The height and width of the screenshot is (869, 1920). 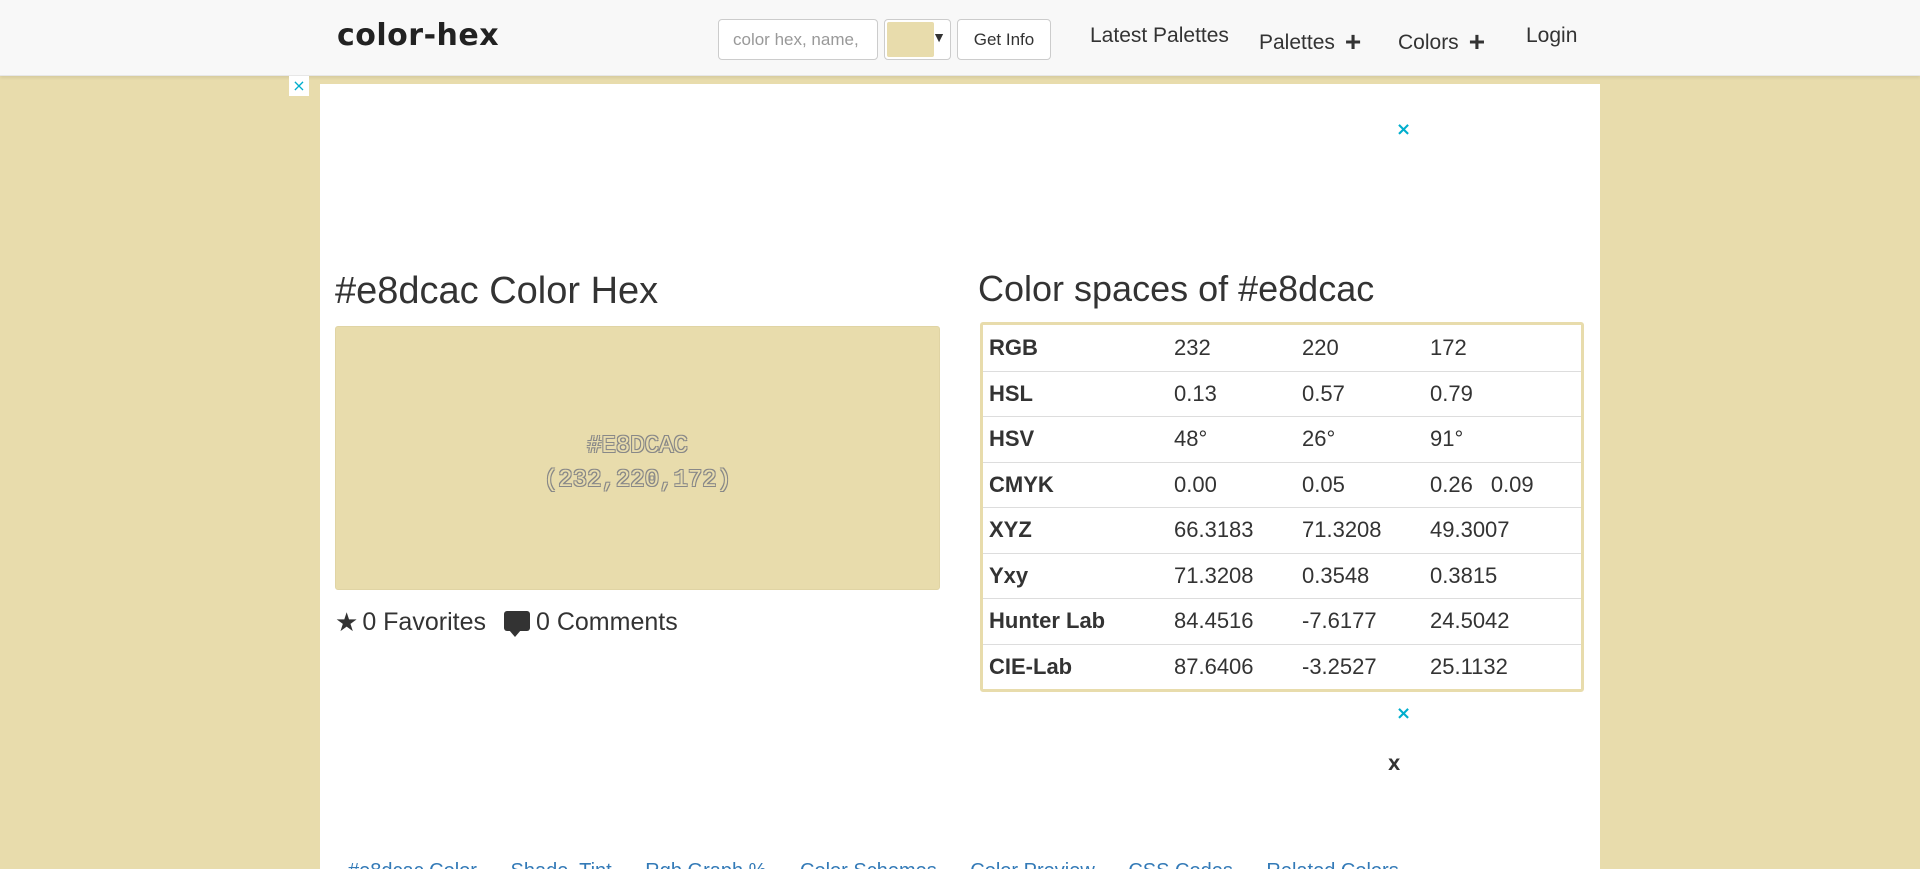 What do you see at coordinates (1502, 439) in the screenshot?
I see `row-value: 91°` at bounding box center [1502, 439].